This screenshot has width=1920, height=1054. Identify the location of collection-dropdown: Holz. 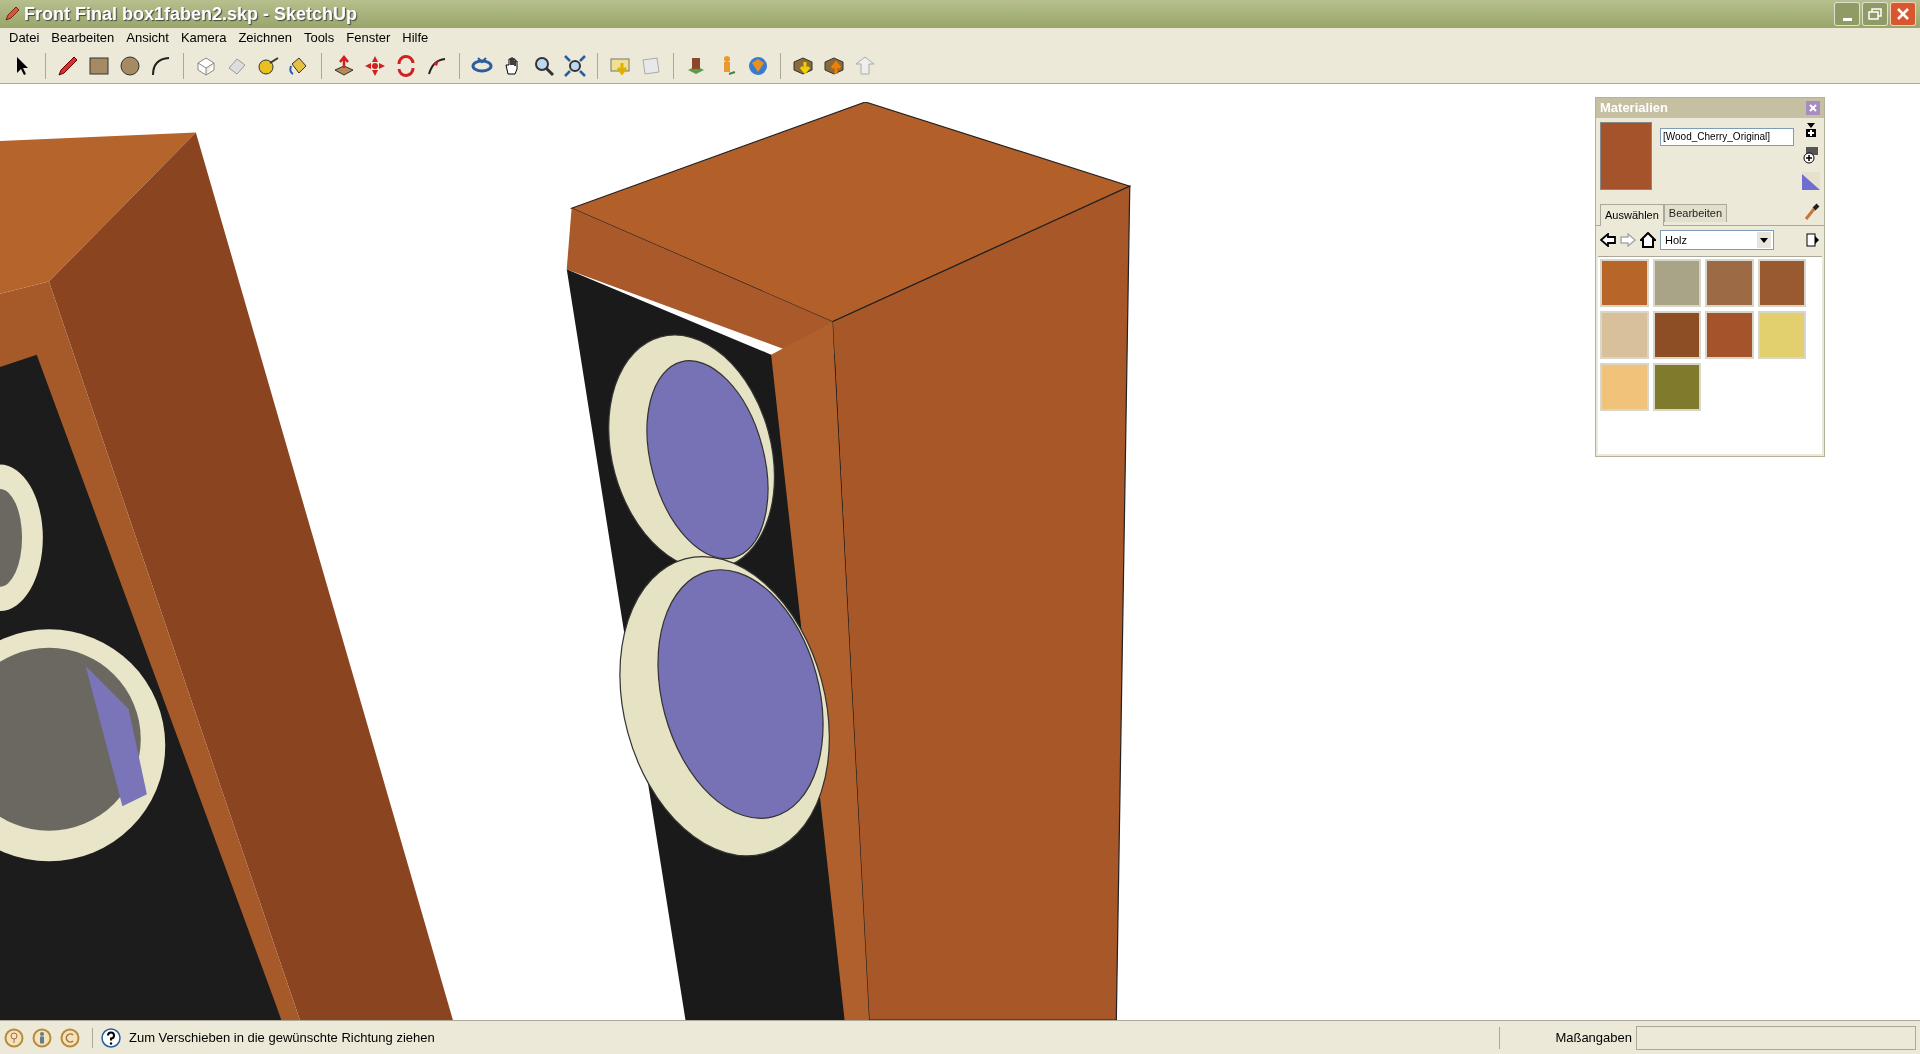
(1717, 240).